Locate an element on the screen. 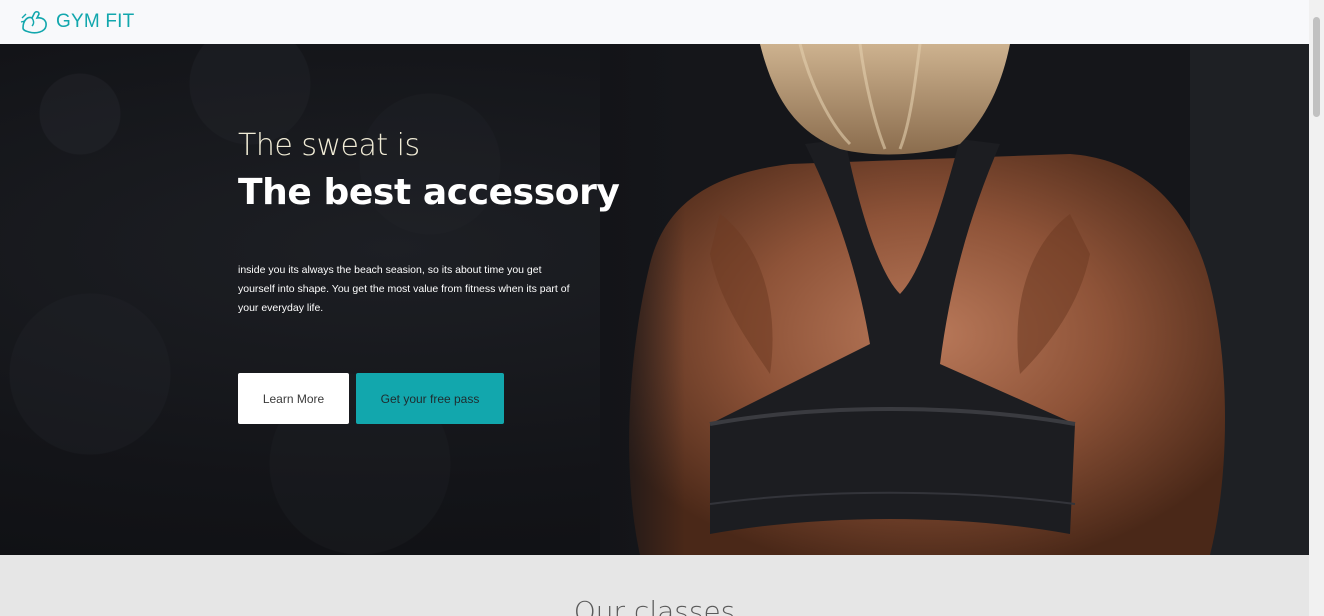 This screenshot has height=616, width=1324. hero-title: The best accessory is located at coordinates (429, 192).